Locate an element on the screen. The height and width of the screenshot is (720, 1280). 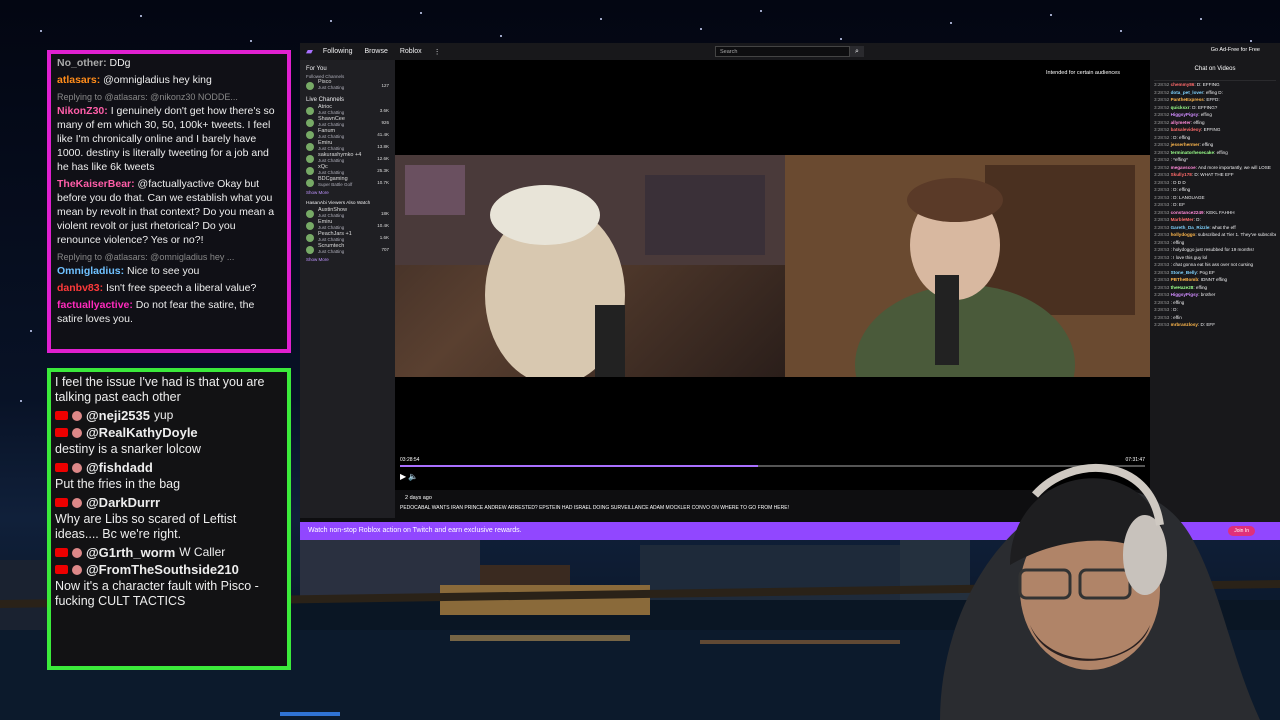
play-icon: ▶ 🔈 is located at coordinates (409, 476).